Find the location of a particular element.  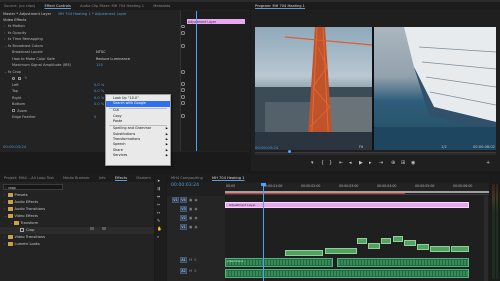

pen-mask-icon: ✎ is located at coordinates (25, 78).